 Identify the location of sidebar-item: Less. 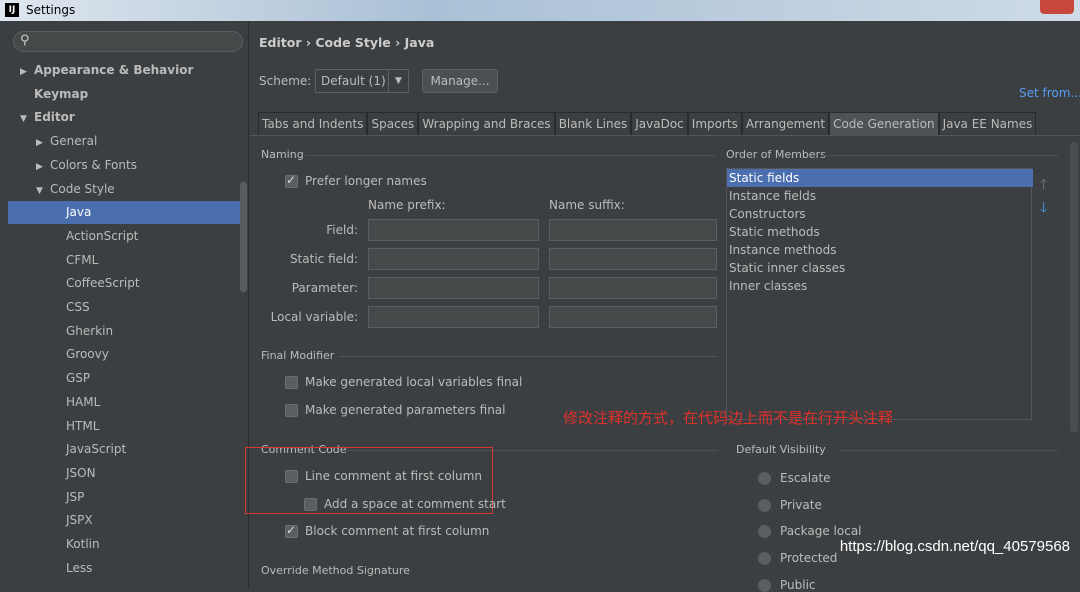
(124, 568).